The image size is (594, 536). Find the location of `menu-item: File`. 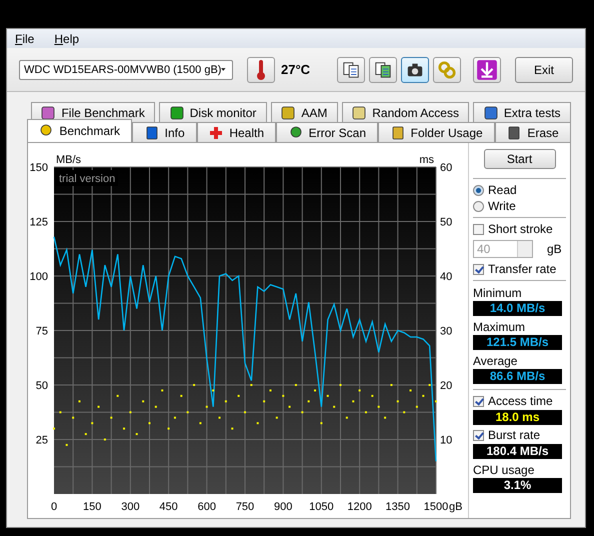

menu-item: File is located at coordinates (24, 39).